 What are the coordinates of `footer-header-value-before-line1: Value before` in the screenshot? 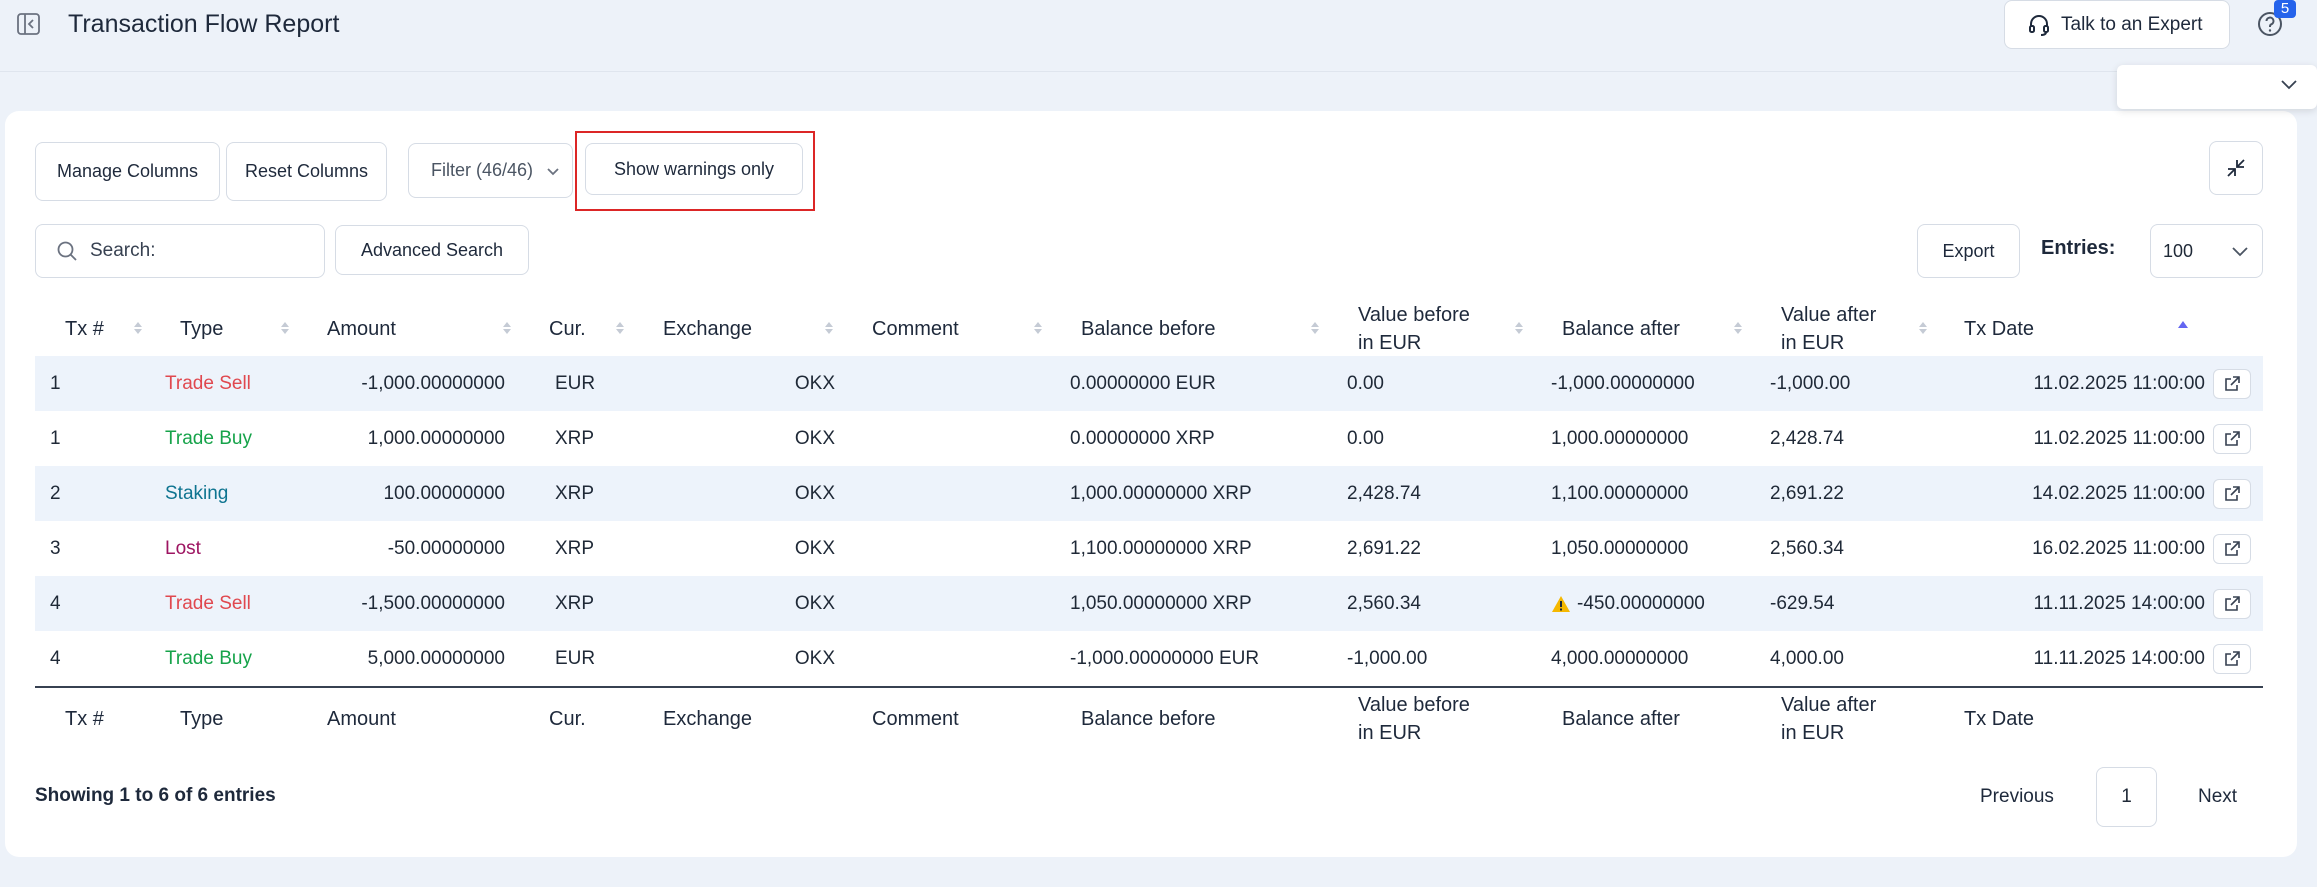 It's located at (1414, 705).